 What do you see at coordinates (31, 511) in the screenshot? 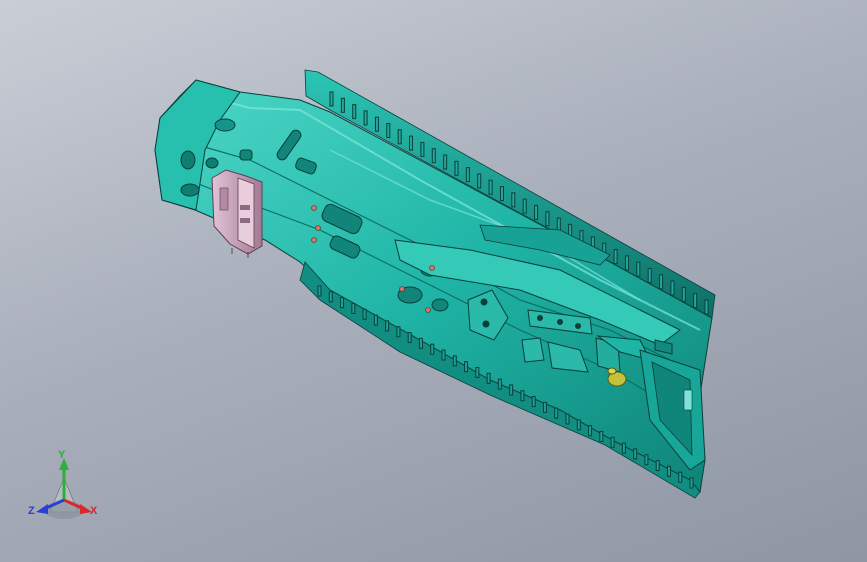
I see `z-axis-label: Z` at bounding box center [31, 511].